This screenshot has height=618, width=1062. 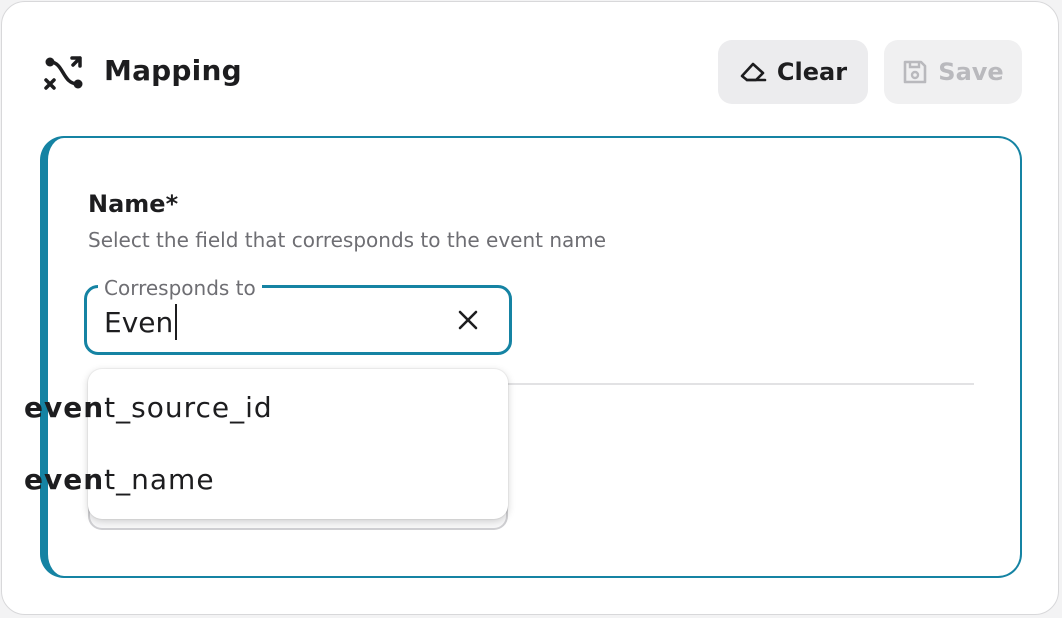 I want to click on divider, so click(x=741, y=384).